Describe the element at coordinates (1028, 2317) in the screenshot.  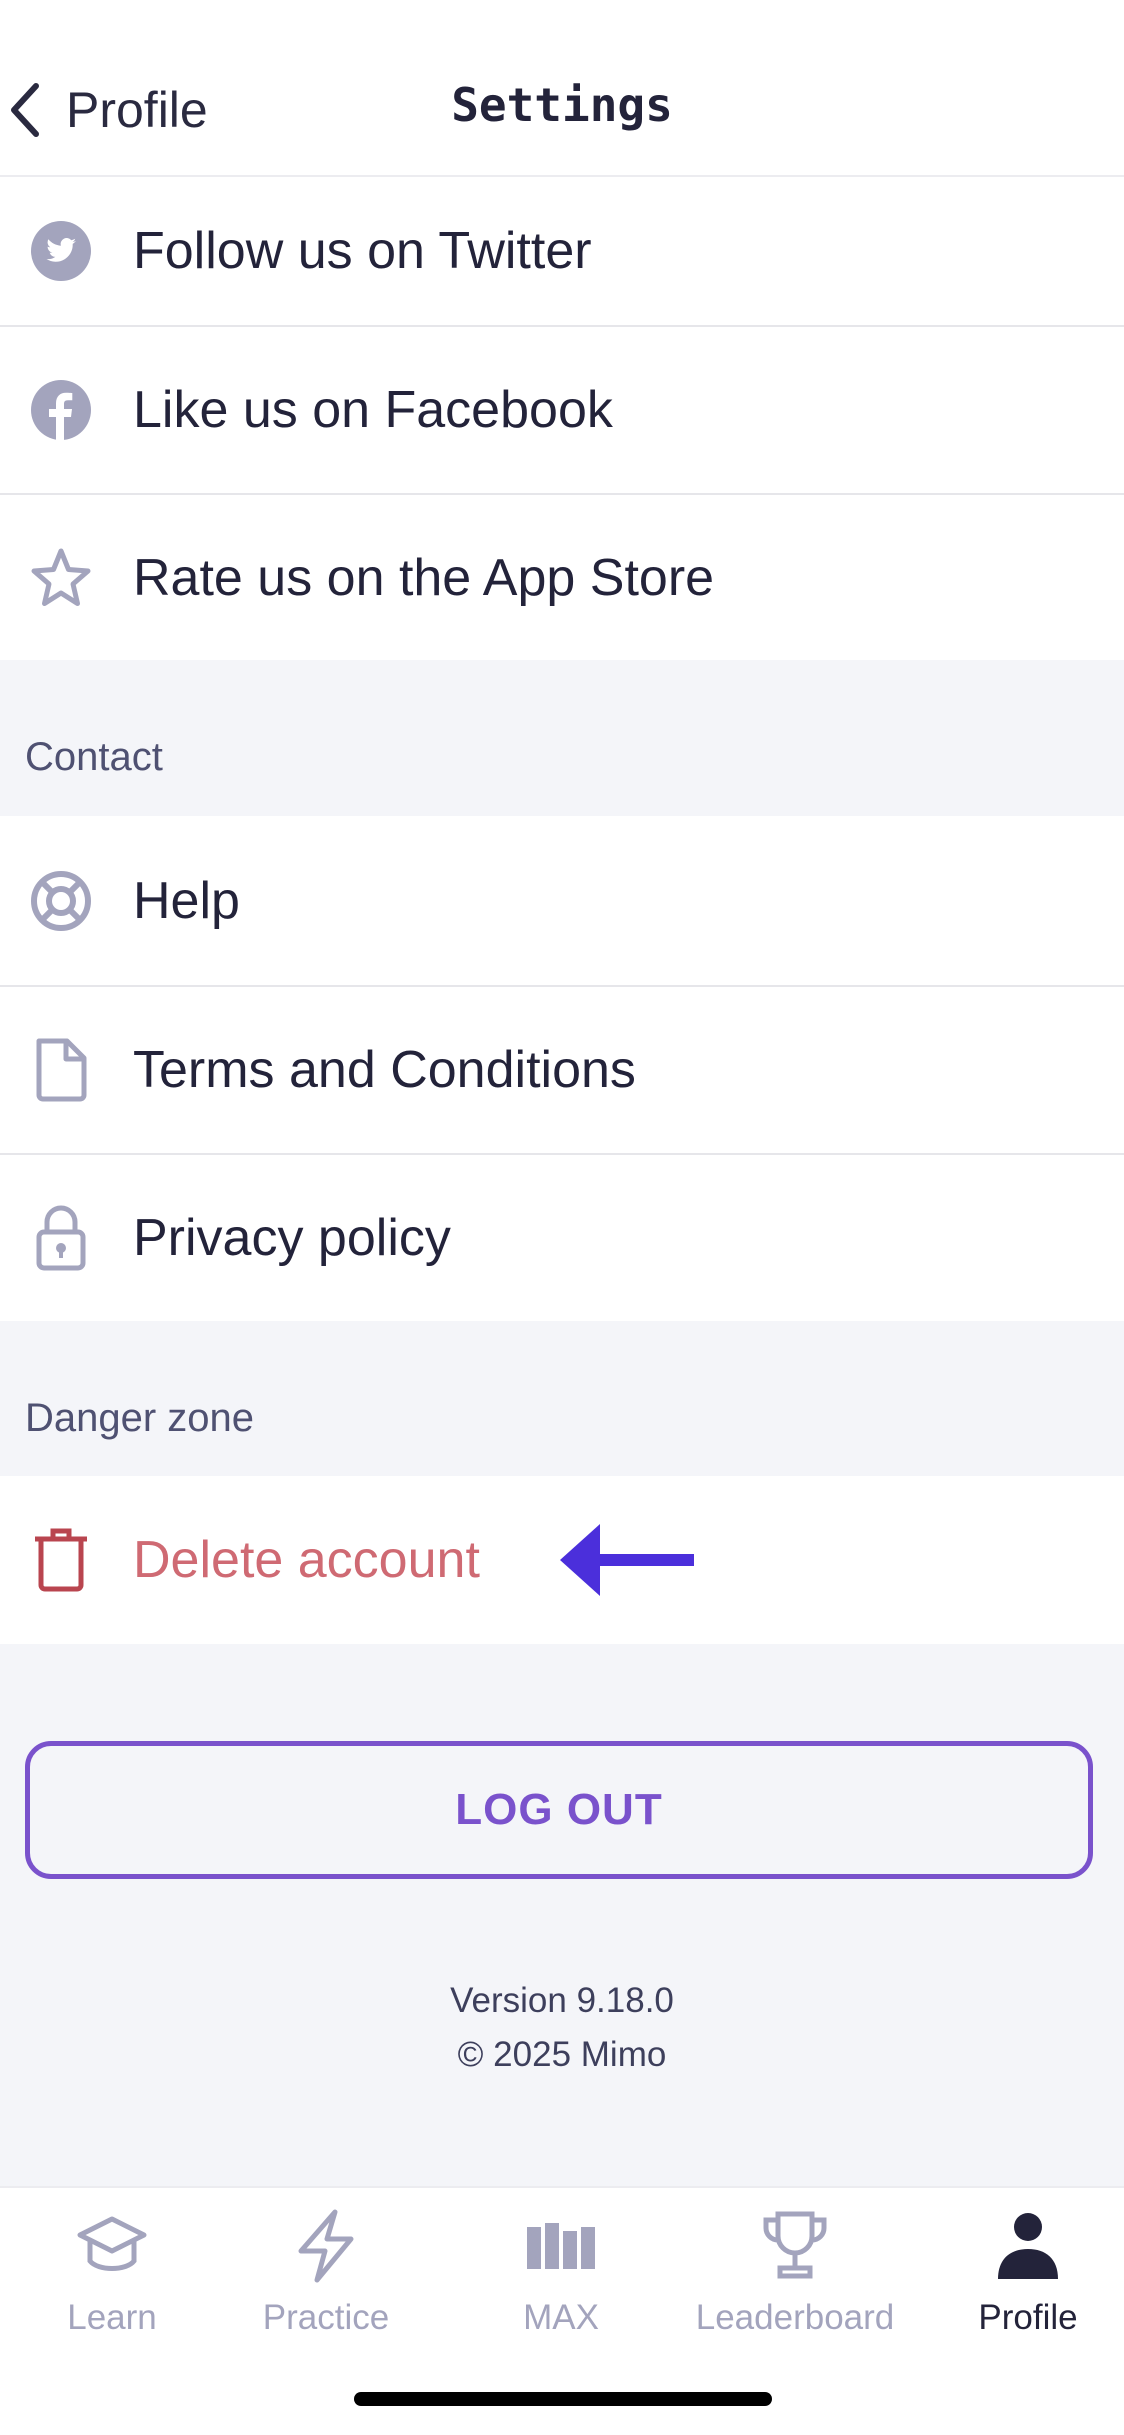
I see `tab-label: Profile` at that location.